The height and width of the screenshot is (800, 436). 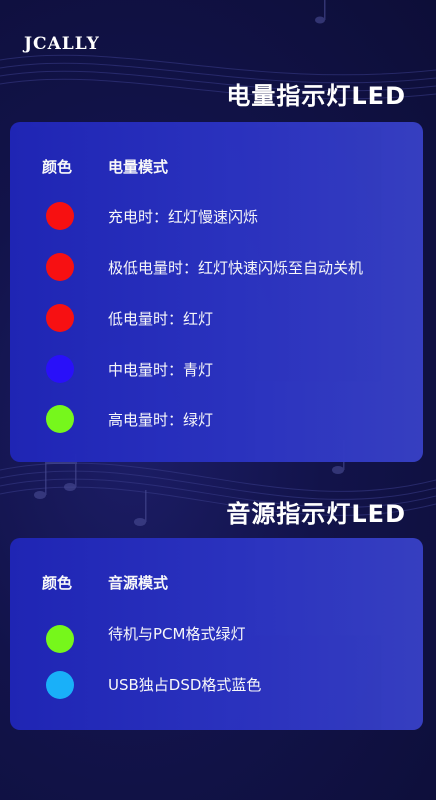 I want to click on source-mode-header: 音源模式, so click(x=138, y=583).